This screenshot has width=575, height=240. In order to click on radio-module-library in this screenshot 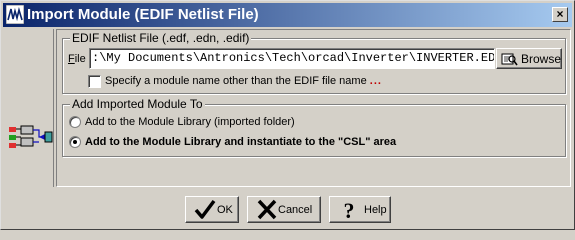, I will do `click(75, 122)`.